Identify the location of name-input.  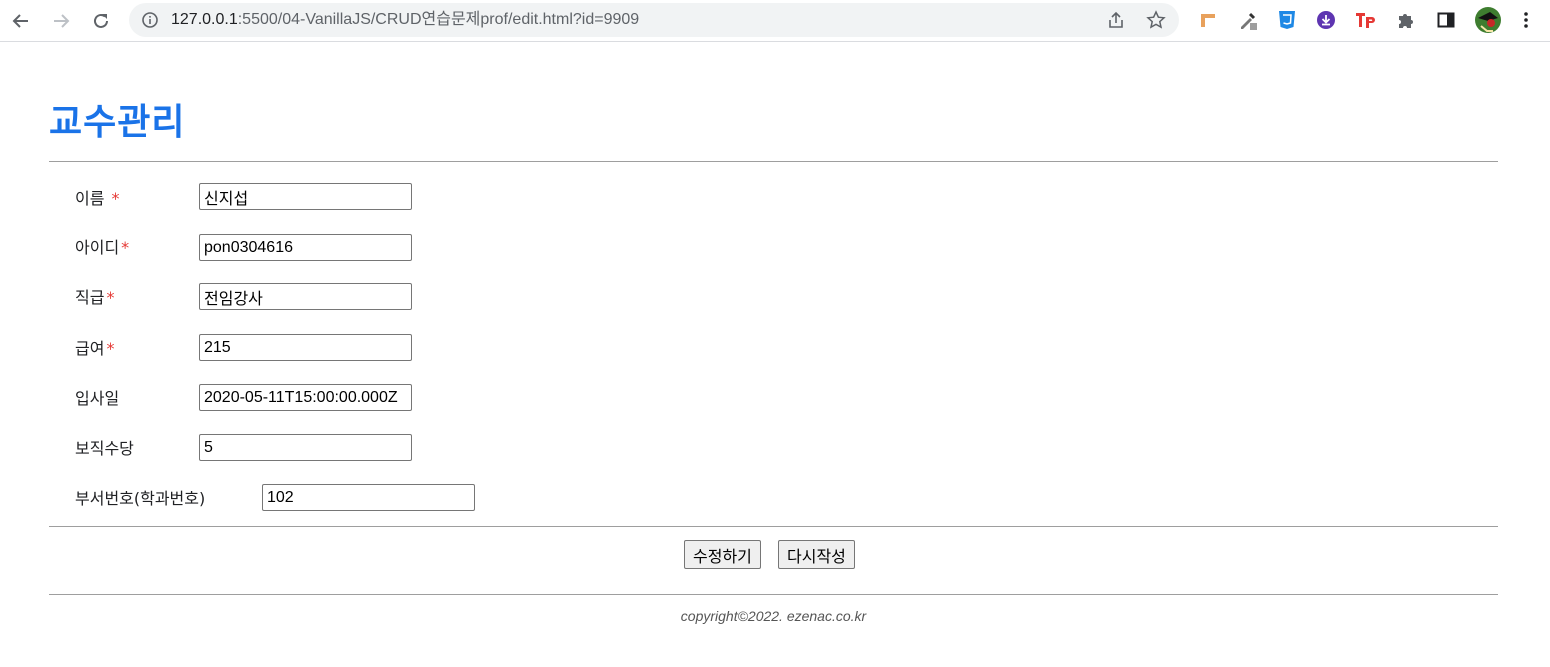
(305, 196).